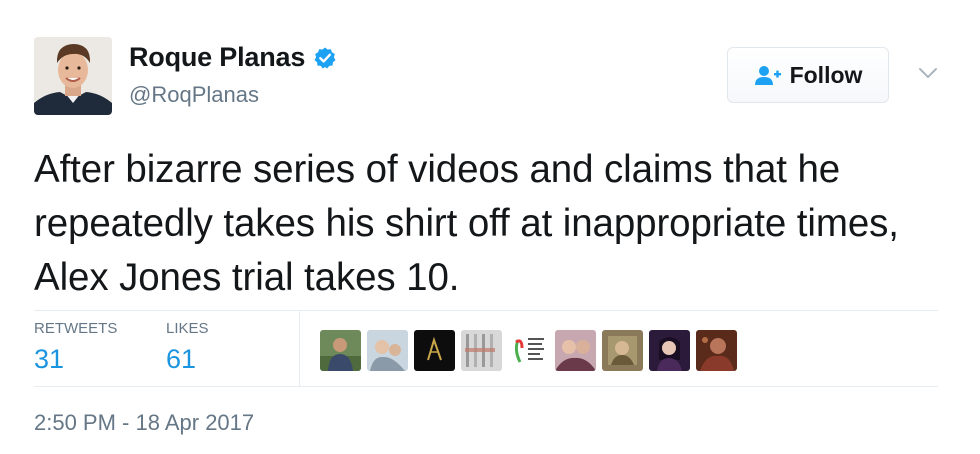  Describe the element at coordinates (76, 328) in the screenshot. I see `retweets-label: RETWEETS` at that location.